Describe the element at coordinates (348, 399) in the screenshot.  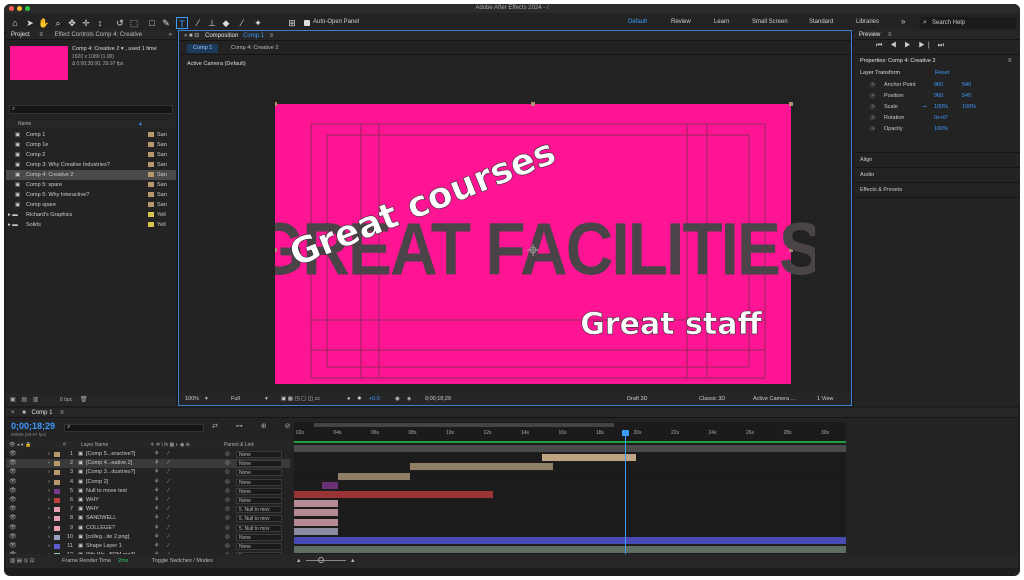
I see `color-channel-icon: ●` at that location.